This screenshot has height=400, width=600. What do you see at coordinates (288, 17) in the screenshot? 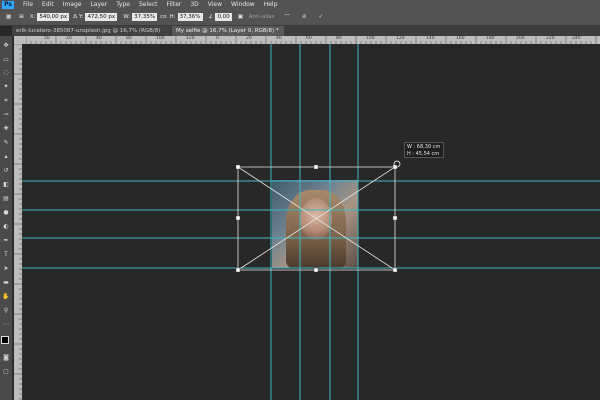
I see `warp-icon: ⌒` at bounding box center [288, 17].